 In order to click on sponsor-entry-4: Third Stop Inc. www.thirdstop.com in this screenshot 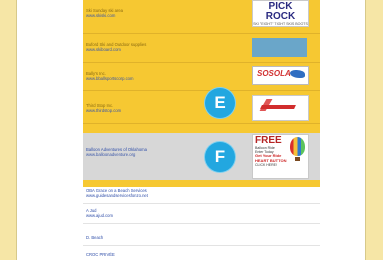, I will do `click(103, 108)`.